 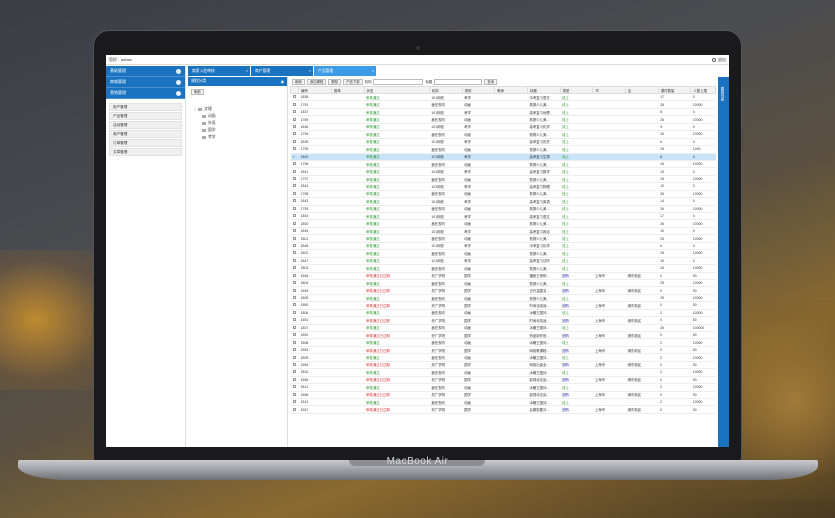 What do you see at coordinates (145, 125) in the screenshot?
I see `sidebar-item-activities: 活动管理` at bounding box center [145, 125].